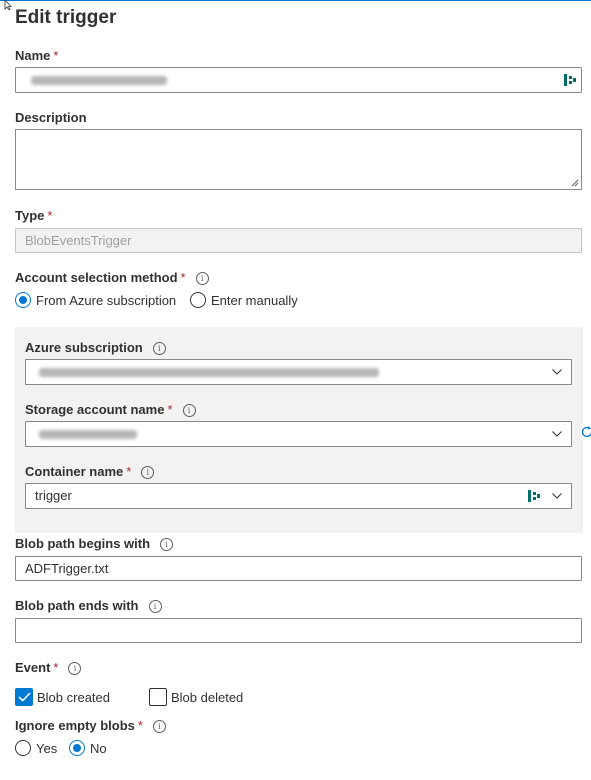 Image resolution: width=591 pixels, height=780 pixels. What do you see at coordinates (94, 543) in the screenshot?
I see `blob-begins-label: Blob path begins with i` at bounding box center [94, 543].